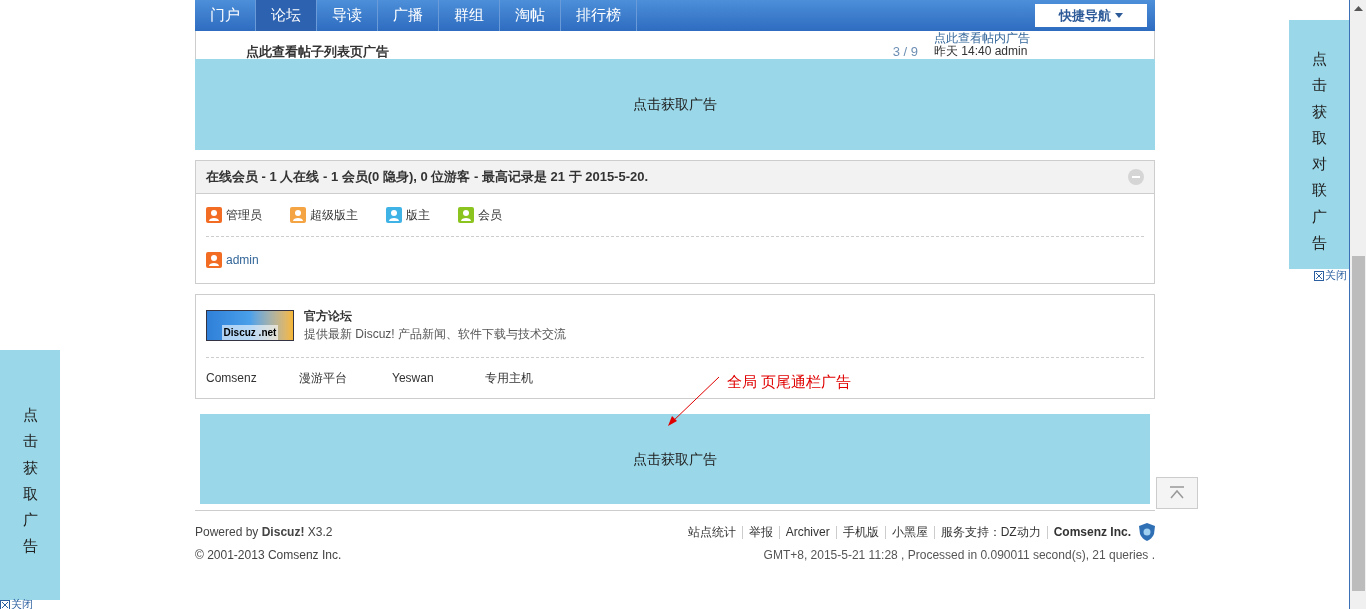 The width and height of the screenshot is (1366, 609). What do you see at coordinates (807, 532) in the screenshot?
I see `footer-link: Archiver` at bounding box center [807, 532].